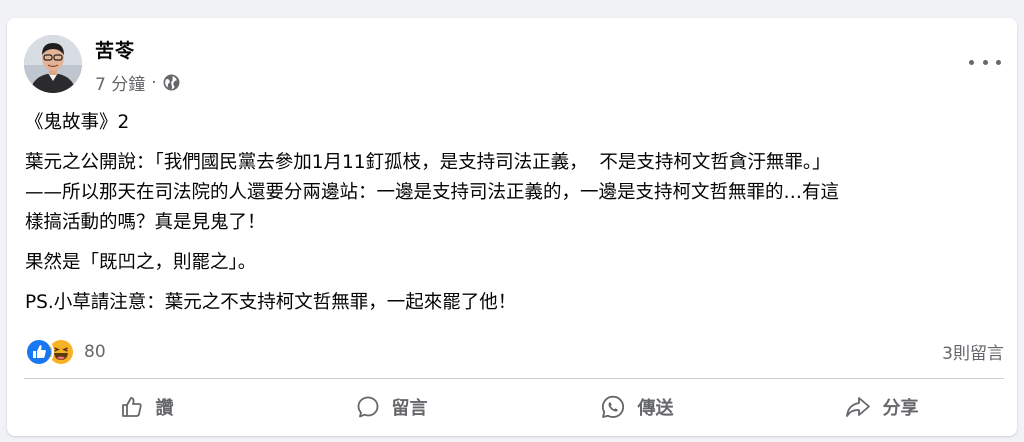 This screenshot has width=1024, height=442. I want to click on comment-button: 留言, so click(391, 407).